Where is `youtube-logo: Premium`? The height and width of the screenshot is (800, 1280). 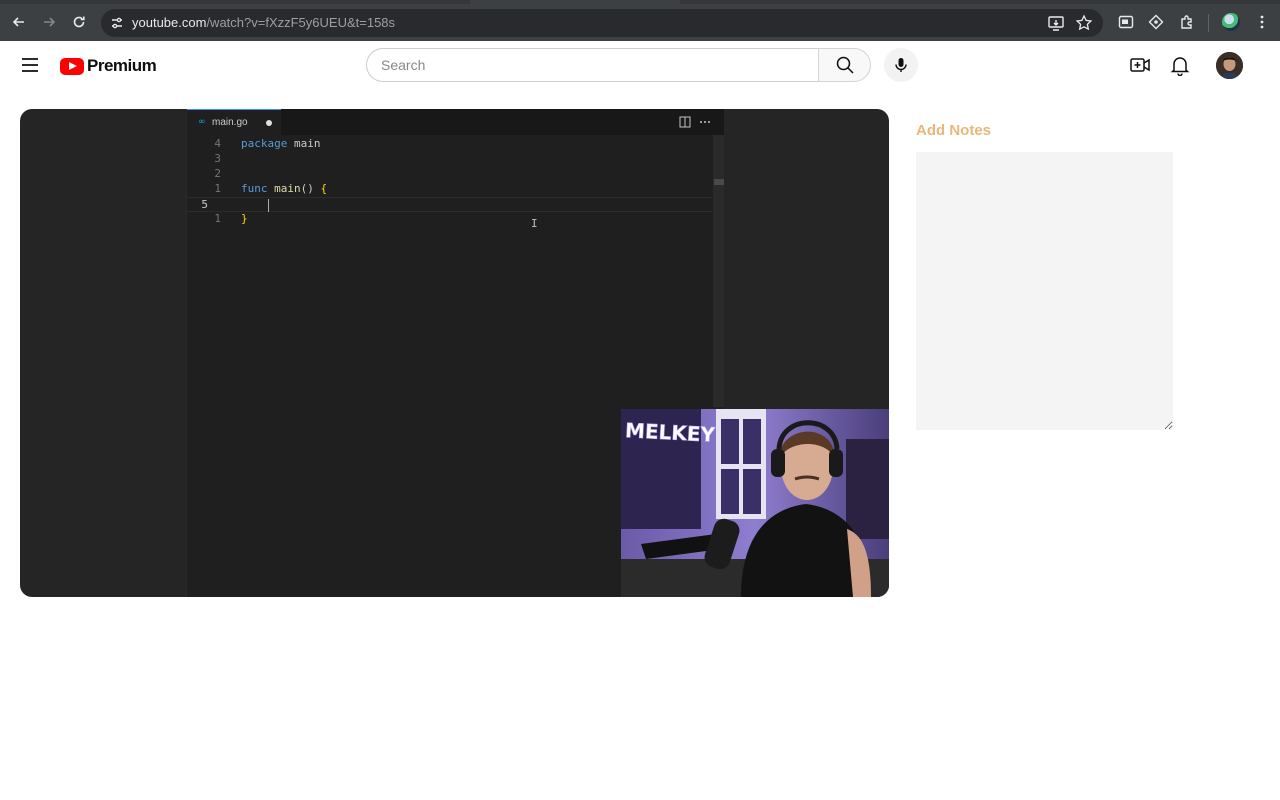
youtube-logo: Premium is located at coordinates (108, 66).